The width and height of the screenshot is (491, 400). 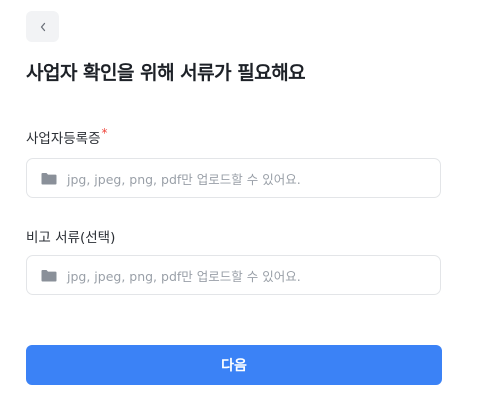 I want to click on note-document-upload: jpg, jpeg, png, pdf만 업로드할 수 있어요., so click(x=233, y=275).